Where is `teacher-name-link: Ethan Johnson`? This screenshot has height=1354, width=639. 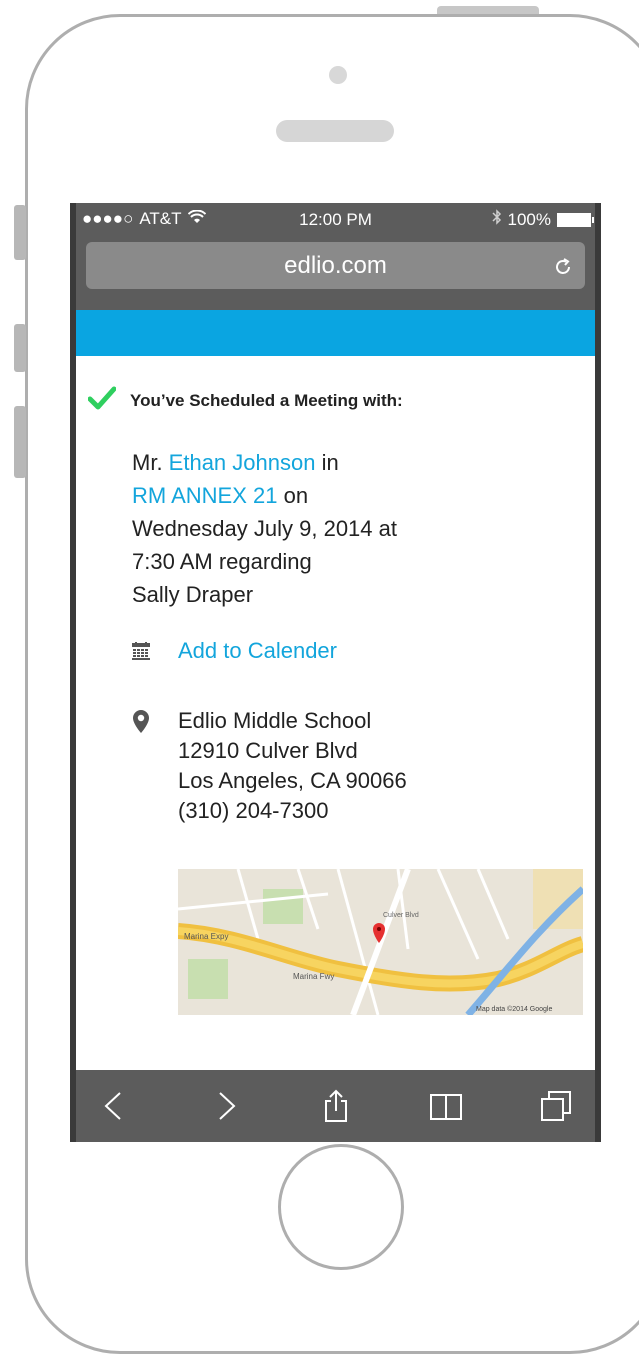
teacher-name-link: Ethan Johnson is located at coordinates (242, 462).